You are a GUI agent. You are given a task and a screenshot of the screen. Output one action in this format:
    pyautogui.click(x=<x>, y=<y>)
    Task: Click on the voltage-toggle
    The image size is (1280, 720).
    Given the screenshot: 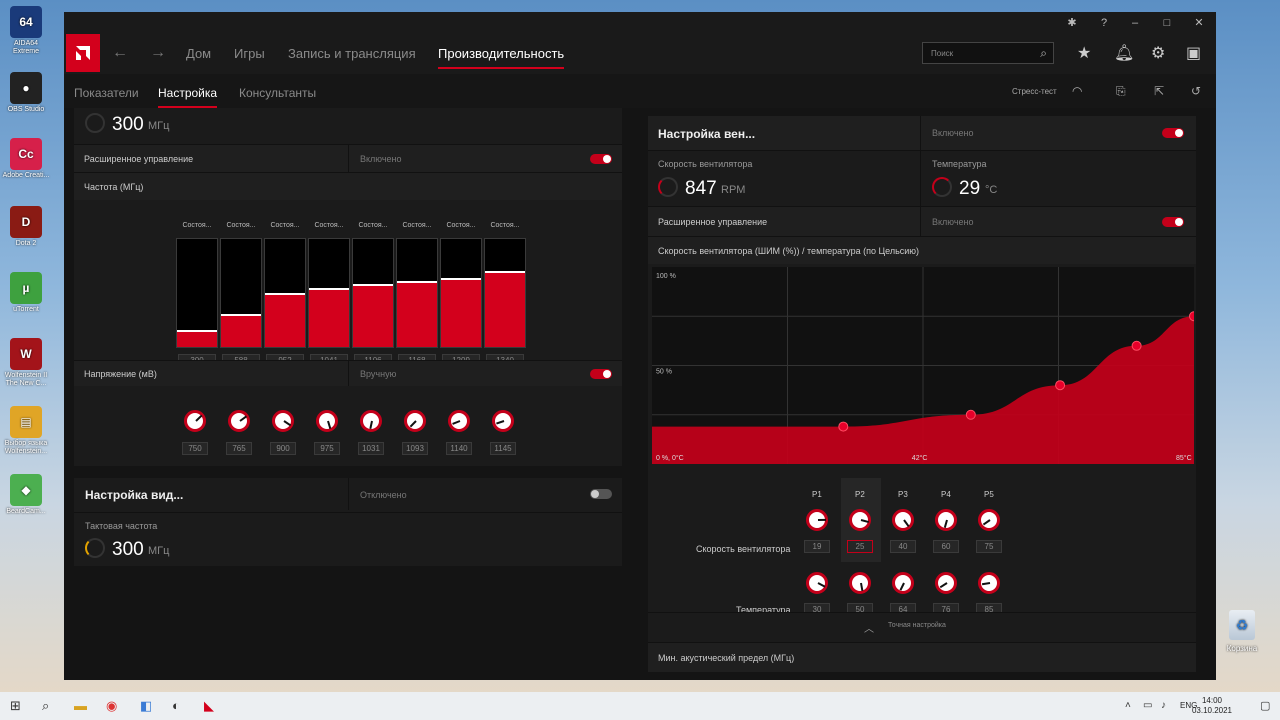 What is the action you would take?
    pyautogui.click(x=601, y=374)
    